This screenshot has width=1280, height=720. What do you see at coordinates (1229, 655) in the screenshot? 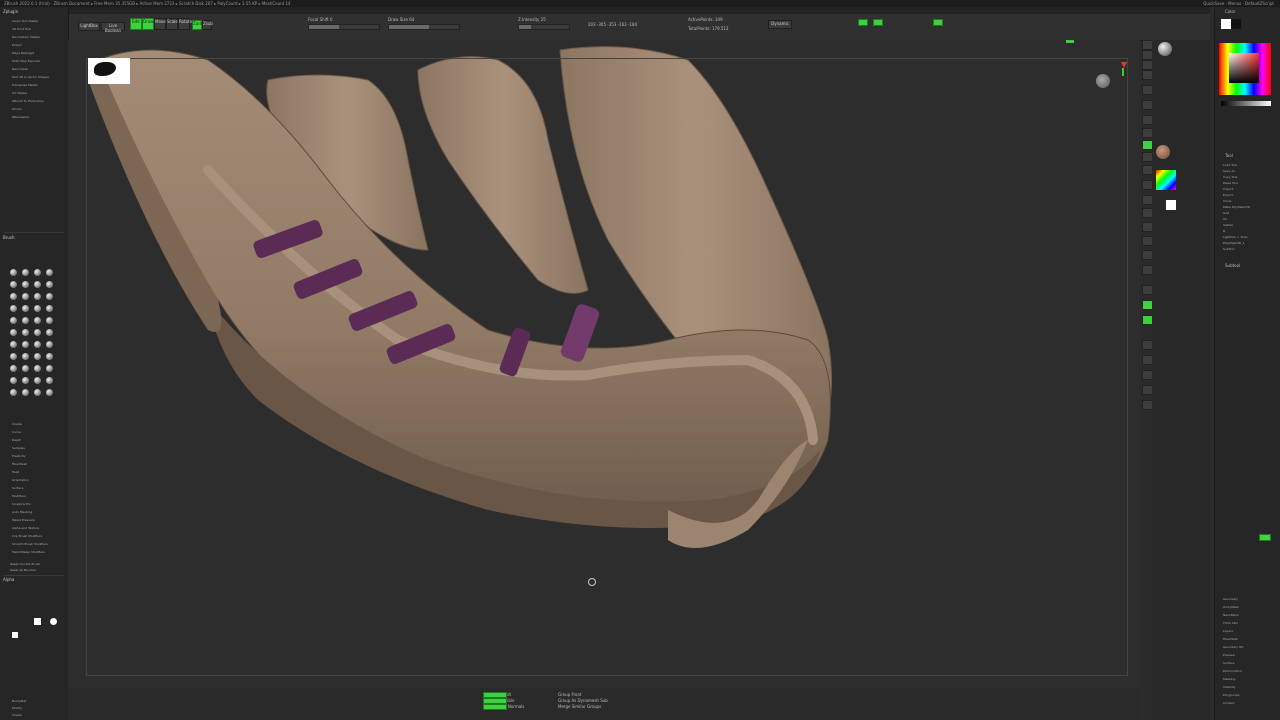
I see `tool-item: Preview` at bounding box center [1229, 655].